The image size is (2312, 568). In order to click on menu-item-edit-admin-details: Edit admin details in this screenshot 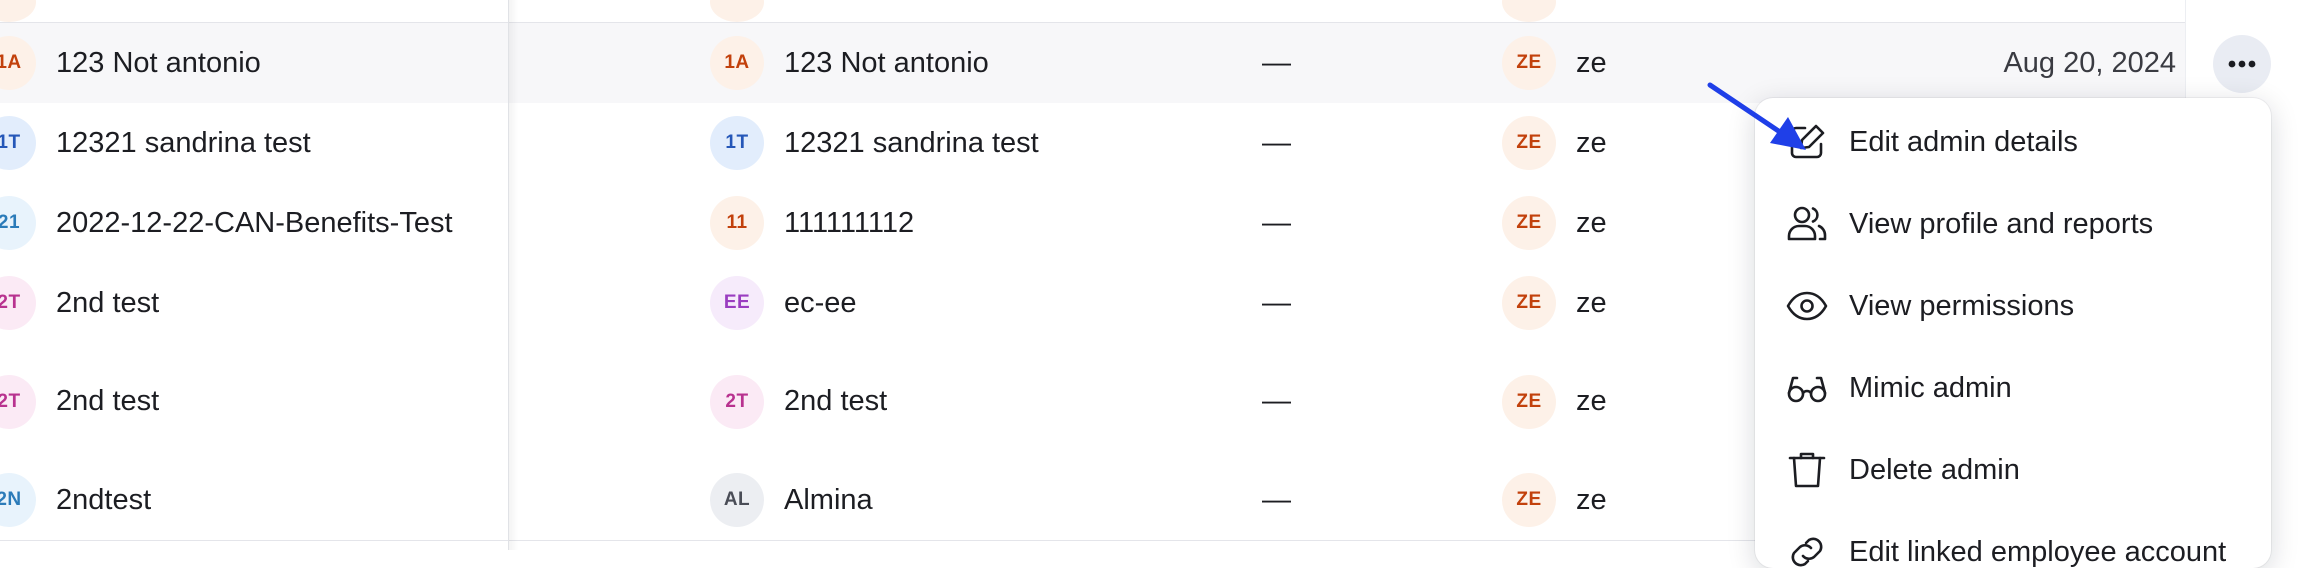, I will do `click(2013, 142)`.